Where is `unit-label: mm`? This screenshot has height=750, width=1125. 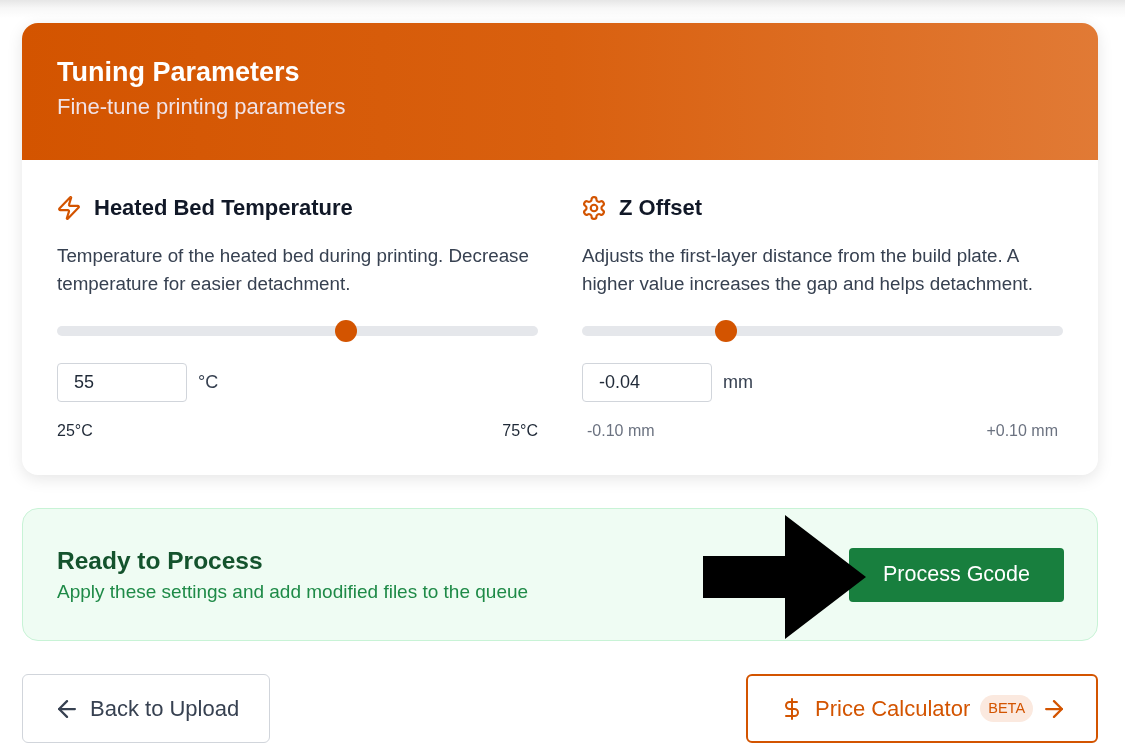 unit-label: mm is located at coordinates (738, 382).